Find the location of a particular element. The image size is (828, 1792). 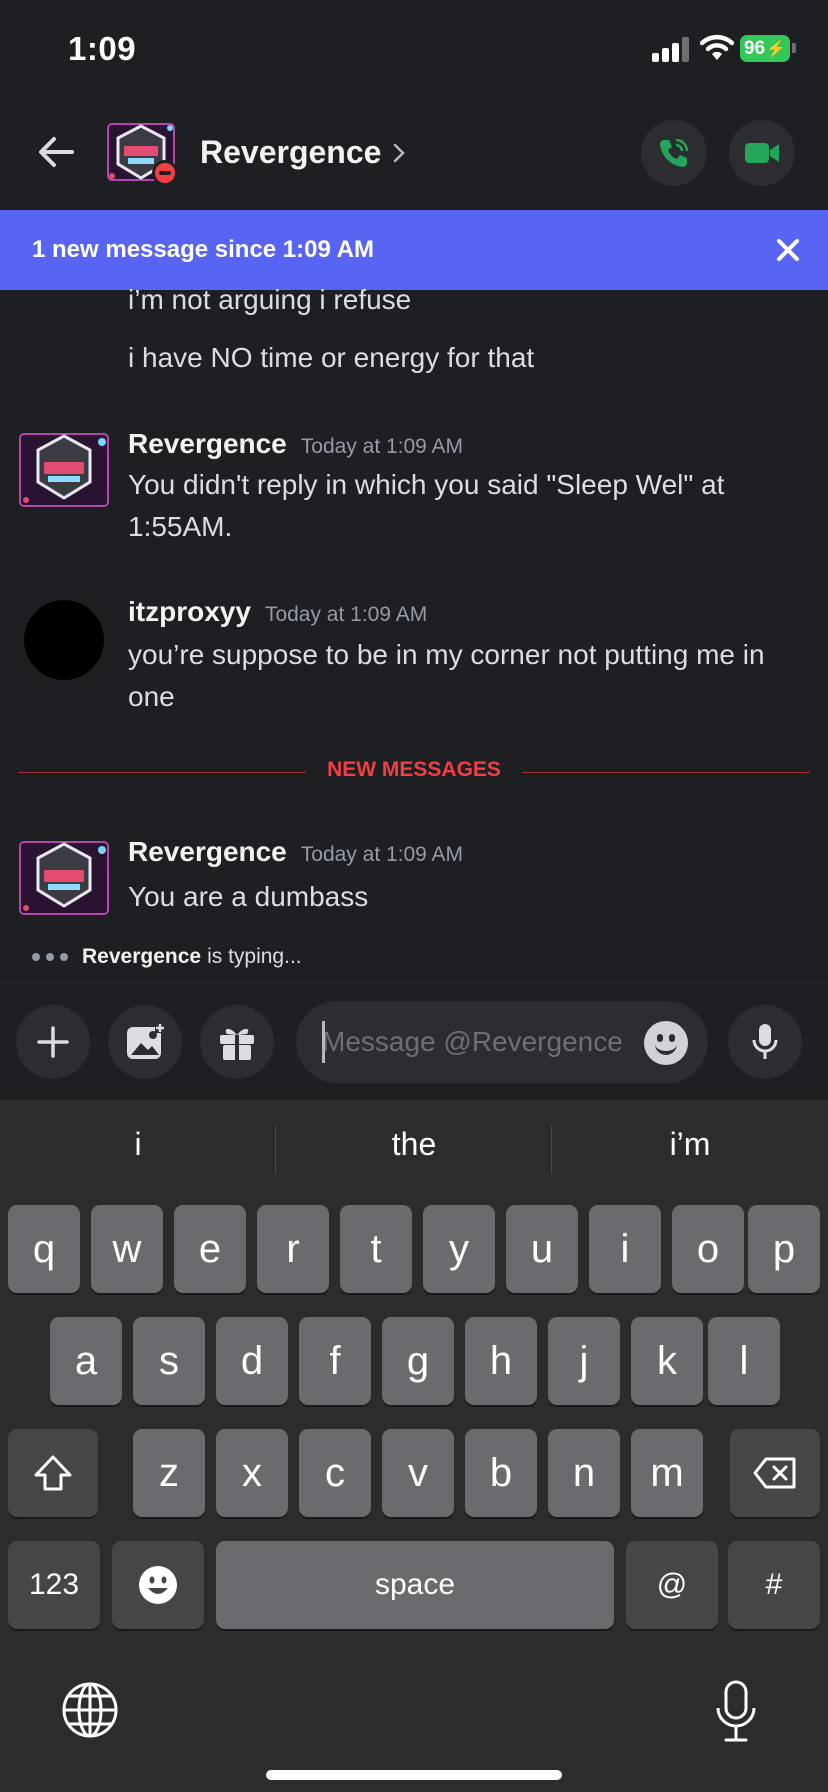

close-icon is located at coordinates (788, 250).